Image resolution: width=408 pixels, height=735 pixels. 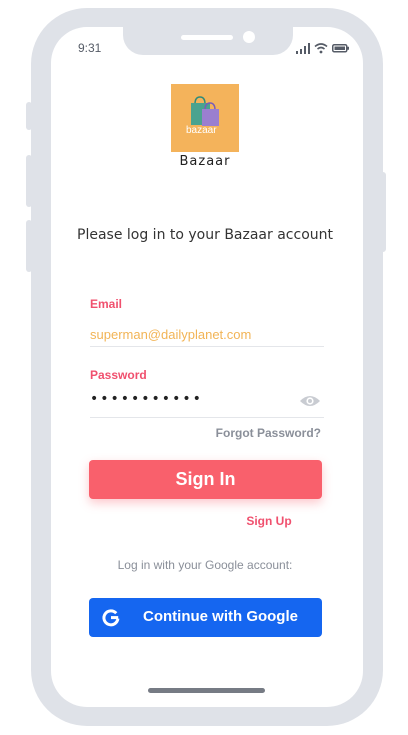 I want to click on logo-wordmark: bazaar, so click(x=201, y=130).